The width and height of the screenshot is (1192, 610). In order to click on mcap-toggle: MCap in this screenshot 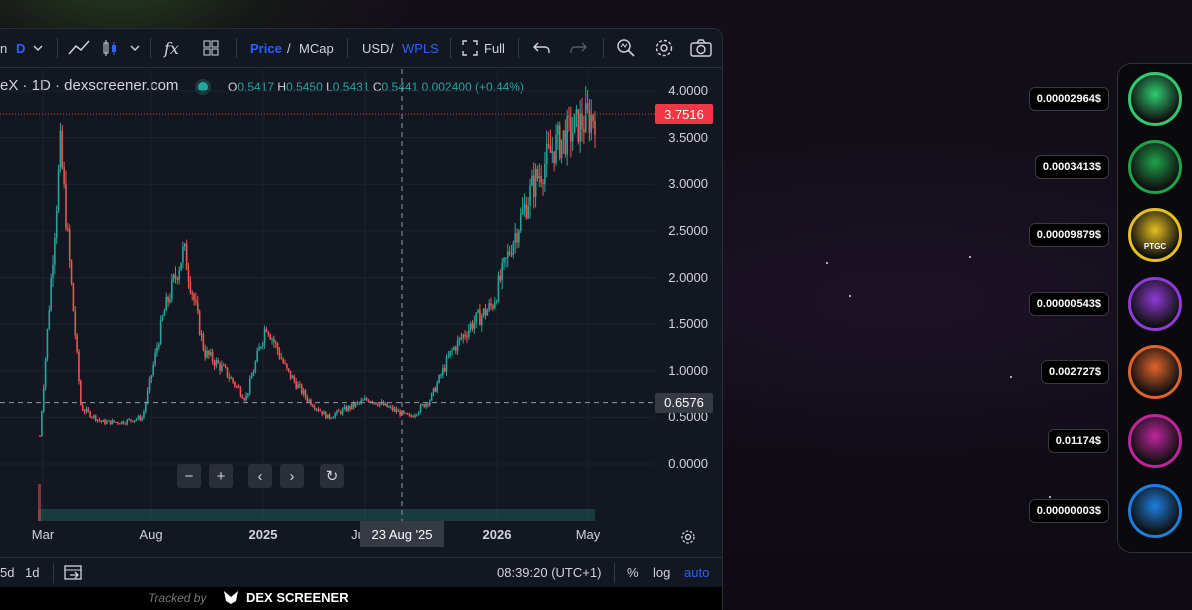, I will do `click(316, 48)`.